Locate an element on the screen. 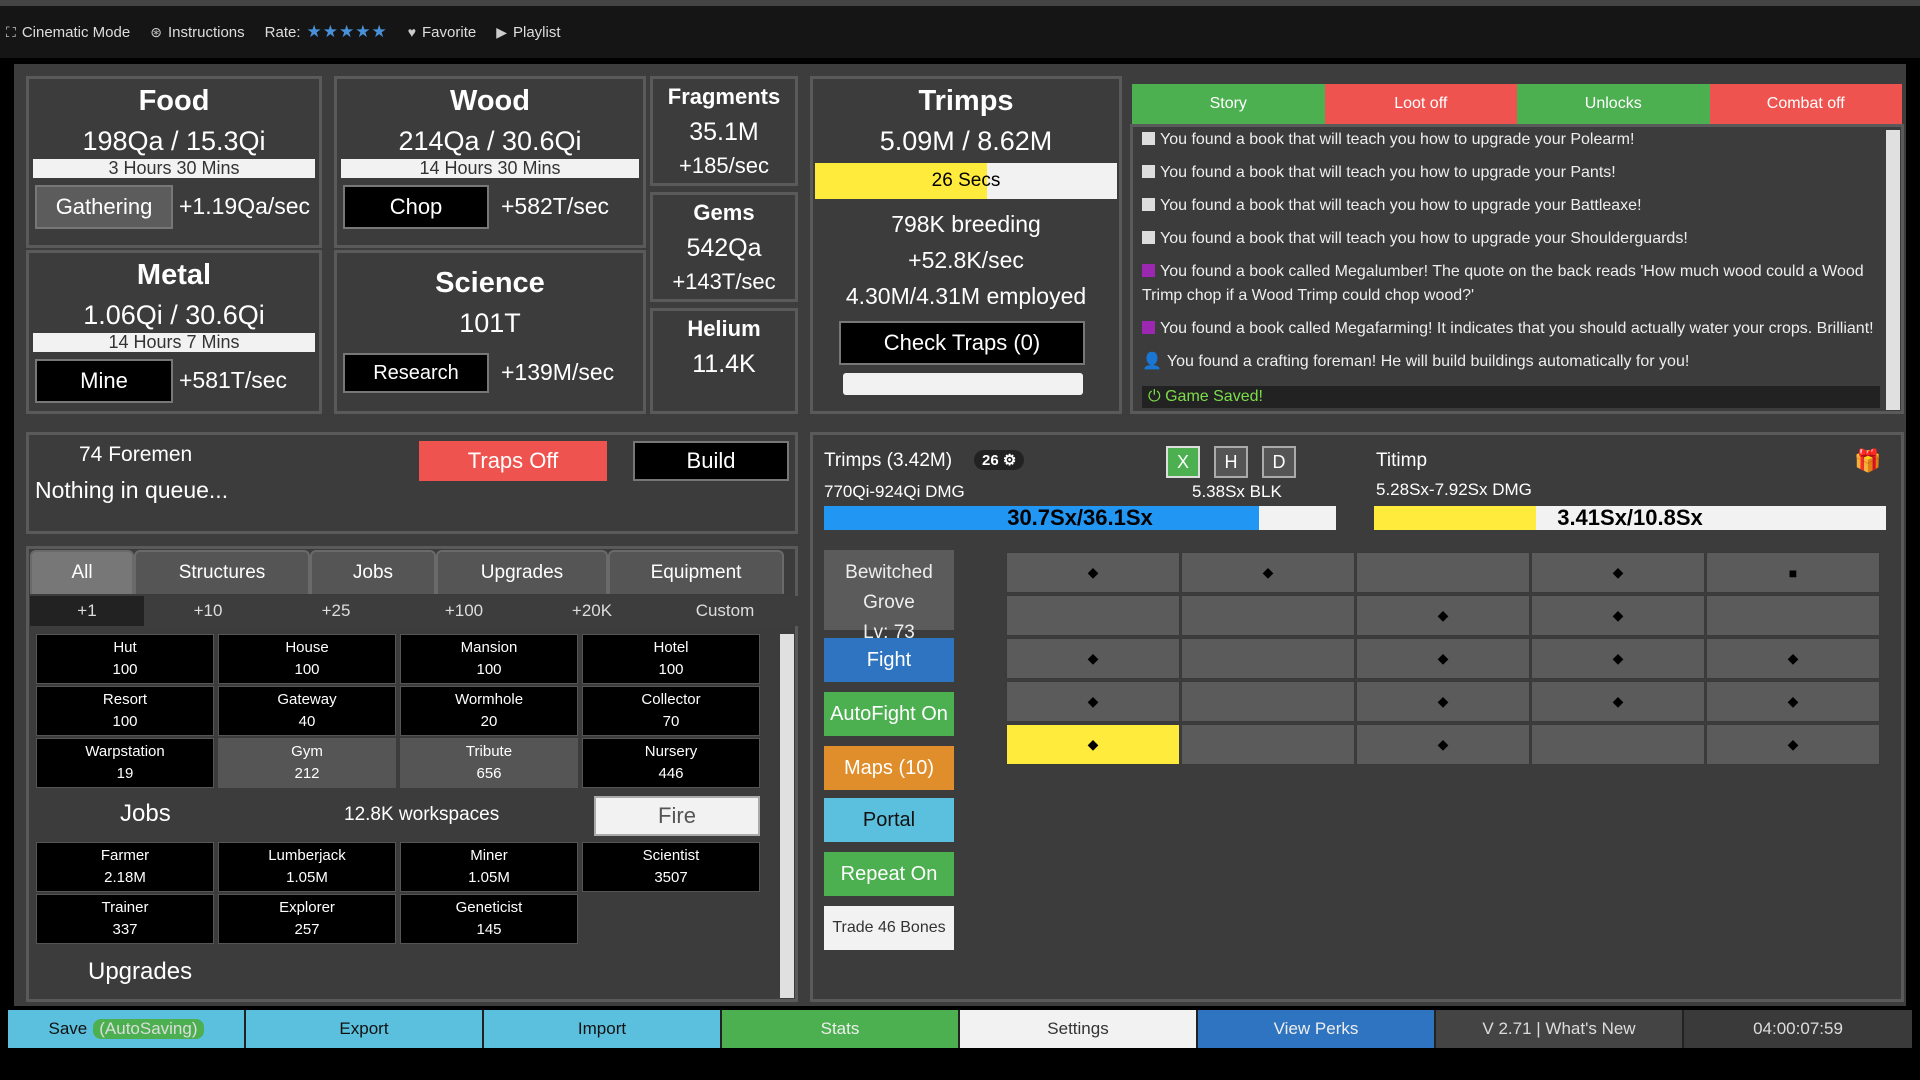  formation-h-button: H is located at coordinates (1231, 462).